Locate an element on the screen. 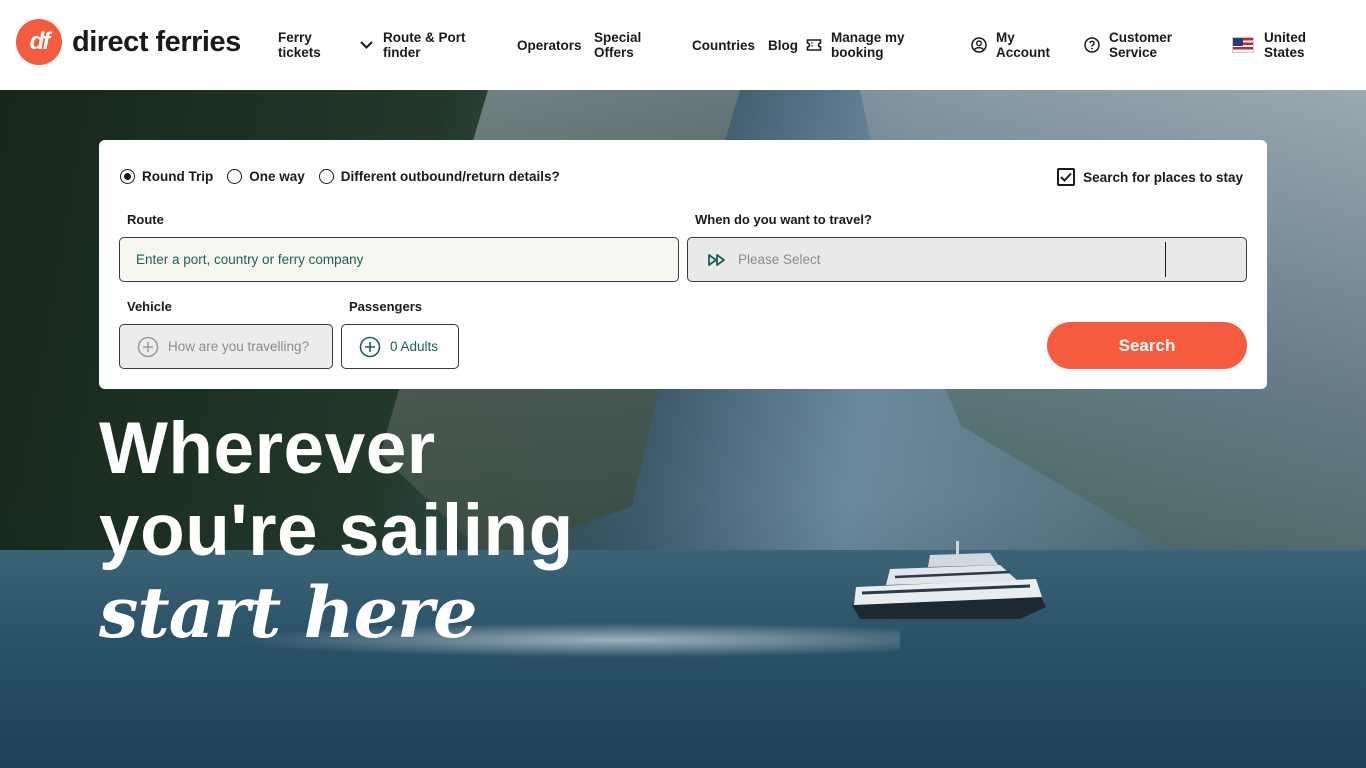  nav-route-finder-label: Route & Port finder is located at coordinates (424, 45).